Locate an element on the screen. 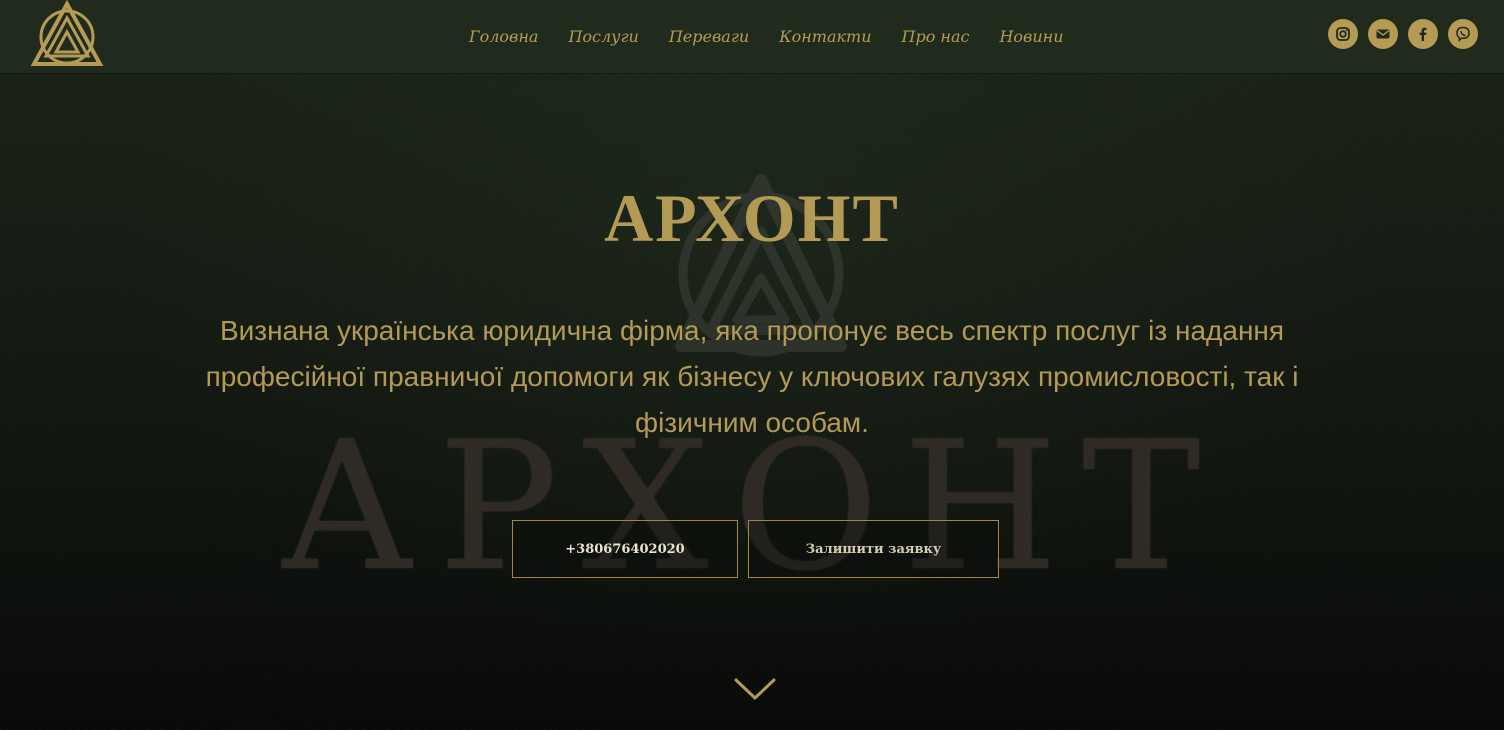 The image size is (1504, 730). nav-item-home: Головна is located at coordinates (503, 36).